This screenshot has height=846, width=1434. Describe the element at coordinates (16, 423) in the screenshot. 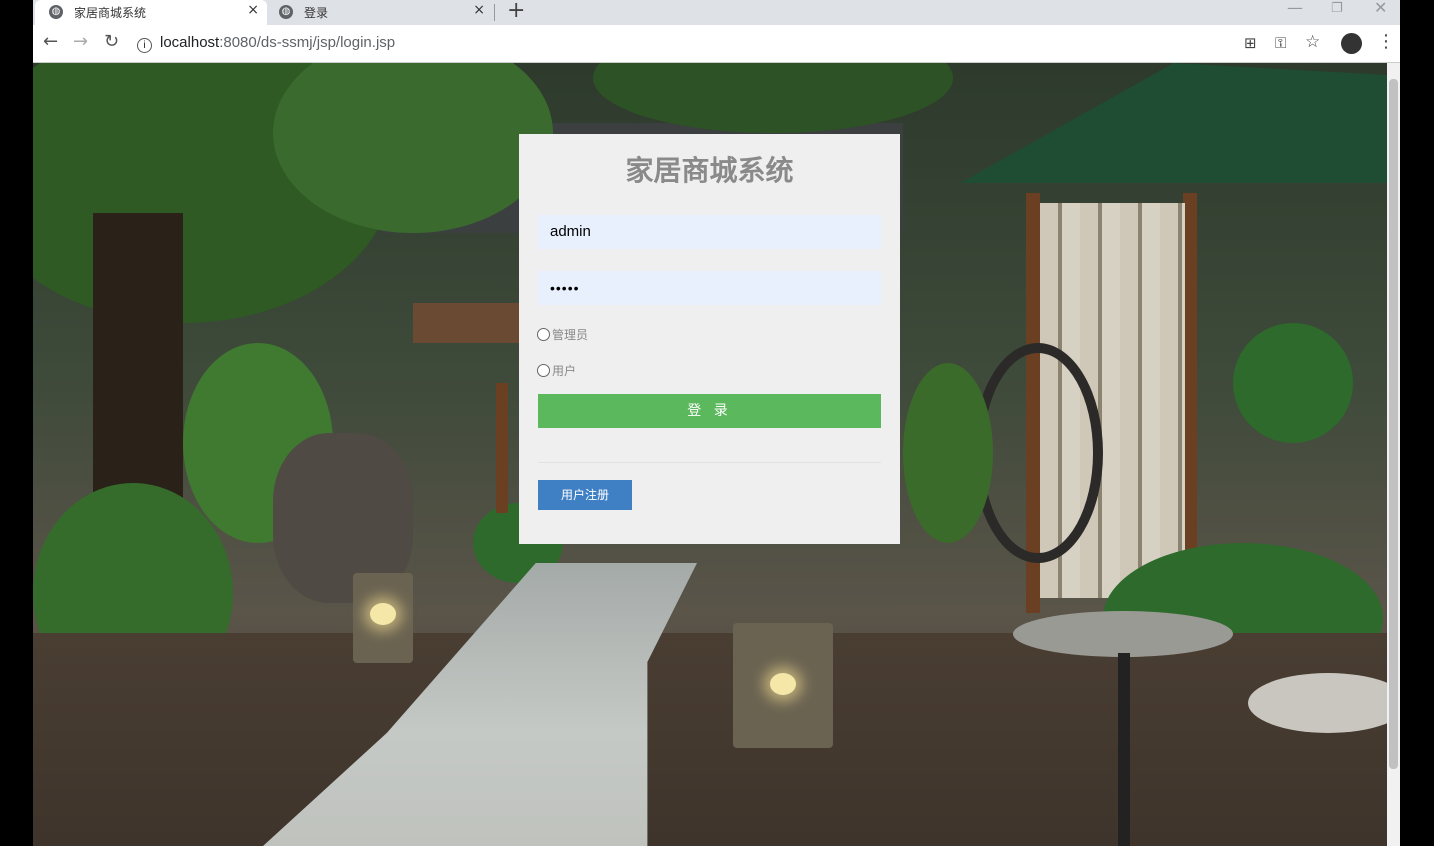

I see `left-border` at that location.